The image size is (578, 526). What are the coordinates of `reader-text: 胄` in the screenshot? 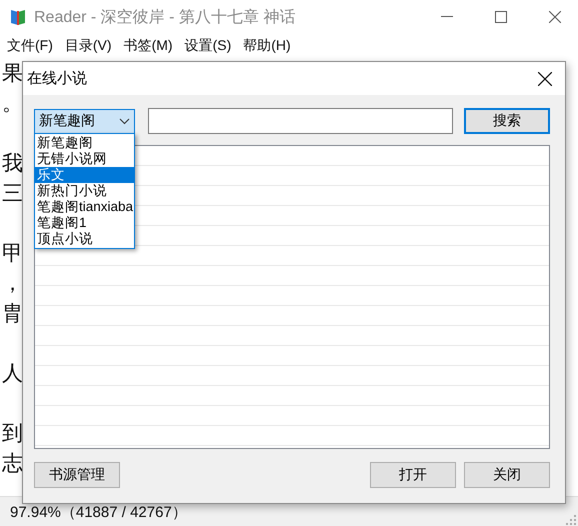 It's located at (12, 313).